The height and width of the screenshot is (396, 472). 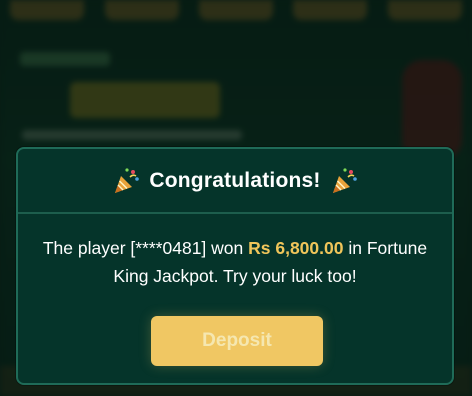 I want to click on message-prefix: The player [****0481] won, so click(x=145, y=248).